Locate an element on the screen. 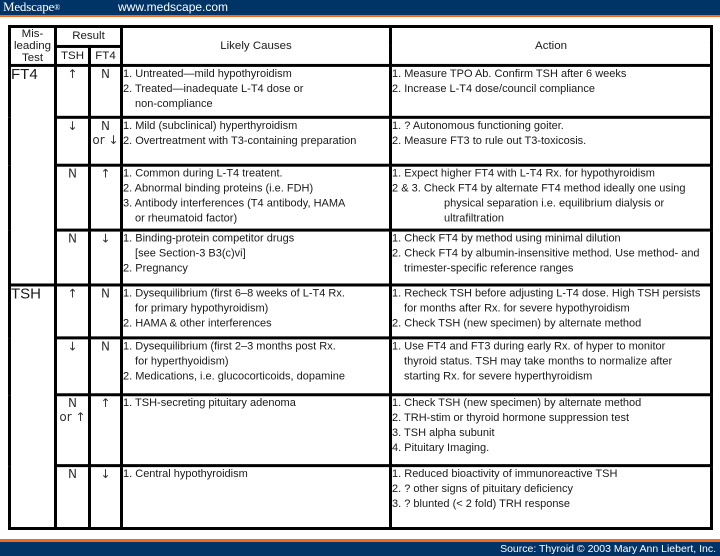 The height and width of the screenshot is (556, 720). header-misleading-test-line: Test is located at coordinates (32, 57).